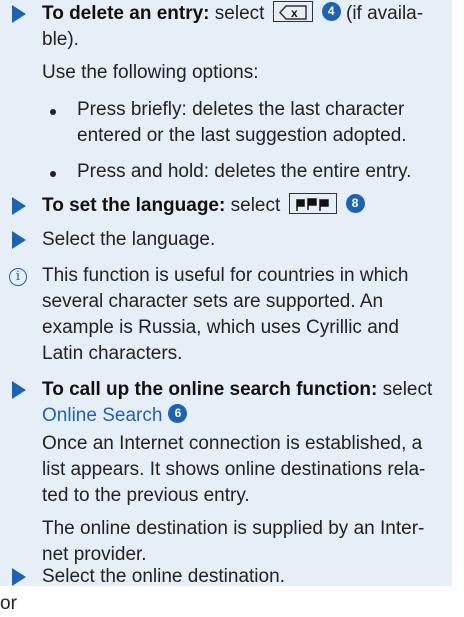 The height and width of the screenshot is (617, 464). I want to click on language-step: To set the language: select 8, so click(203, 206).